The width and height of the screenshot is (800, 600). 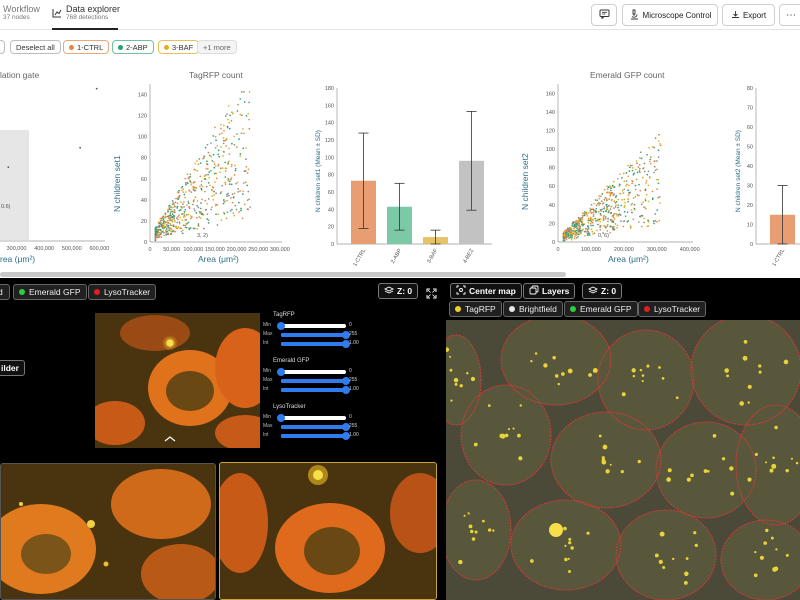 What do you see at coordinates (533, 309) in the screenshot?
I see `channel-chip-brightfield: Brightfield` at bounding box center [533, 309].